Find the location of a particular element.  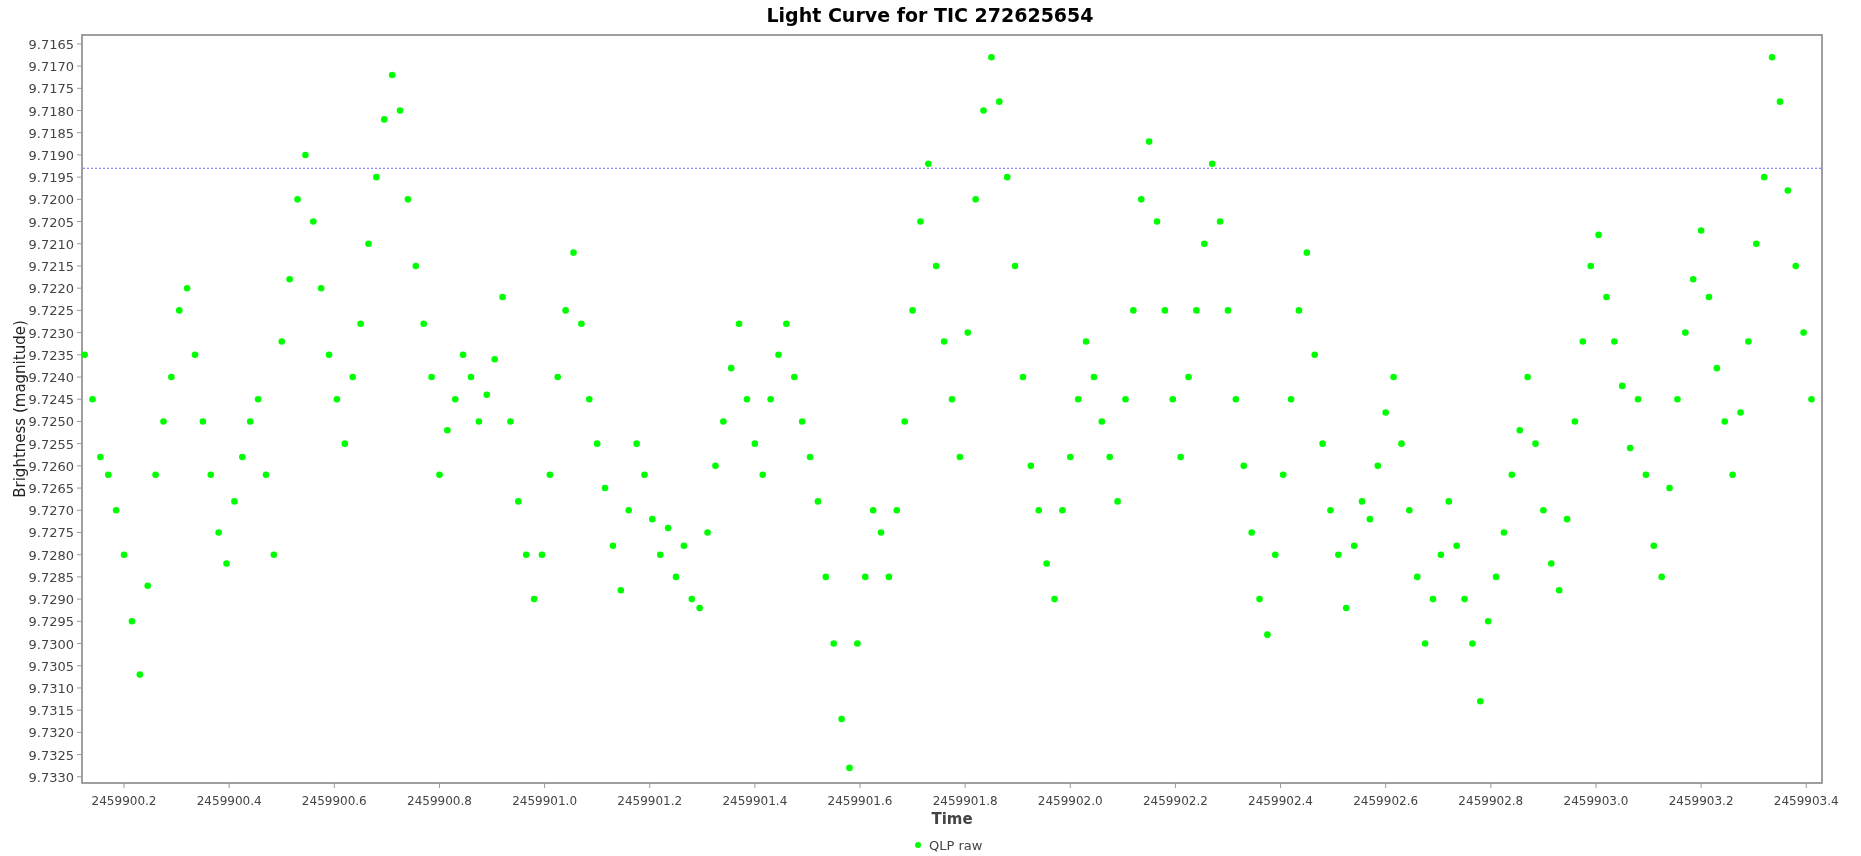

tick-label: 9.7290 is located at coordinates (51, 600).